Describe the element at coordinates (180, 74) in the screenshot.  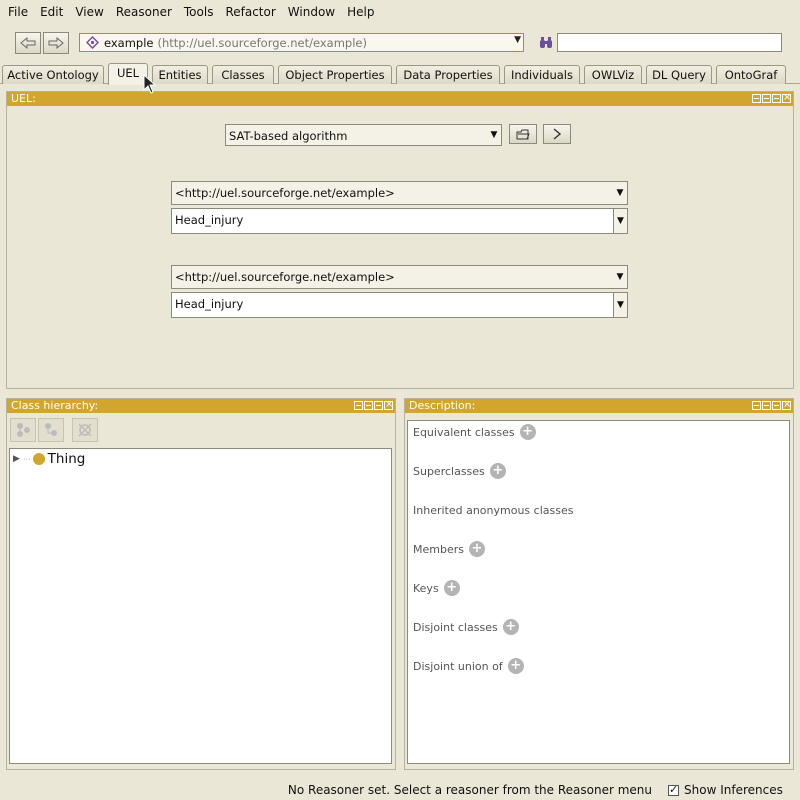
I see `tab-entities: Entities` at that location.